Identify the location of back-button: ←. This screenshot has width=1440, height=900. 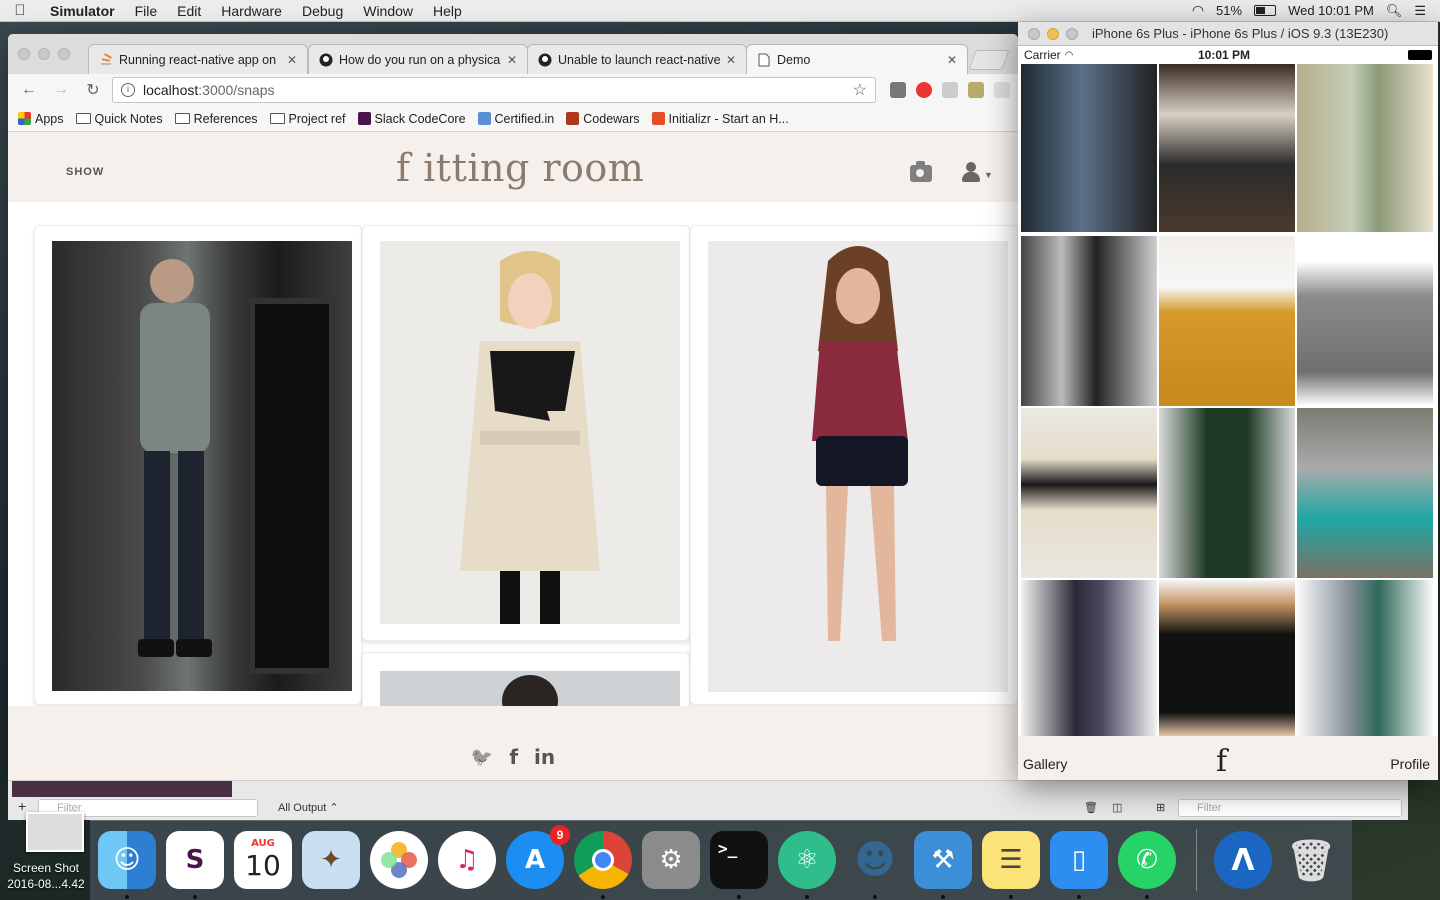
(29, 90).